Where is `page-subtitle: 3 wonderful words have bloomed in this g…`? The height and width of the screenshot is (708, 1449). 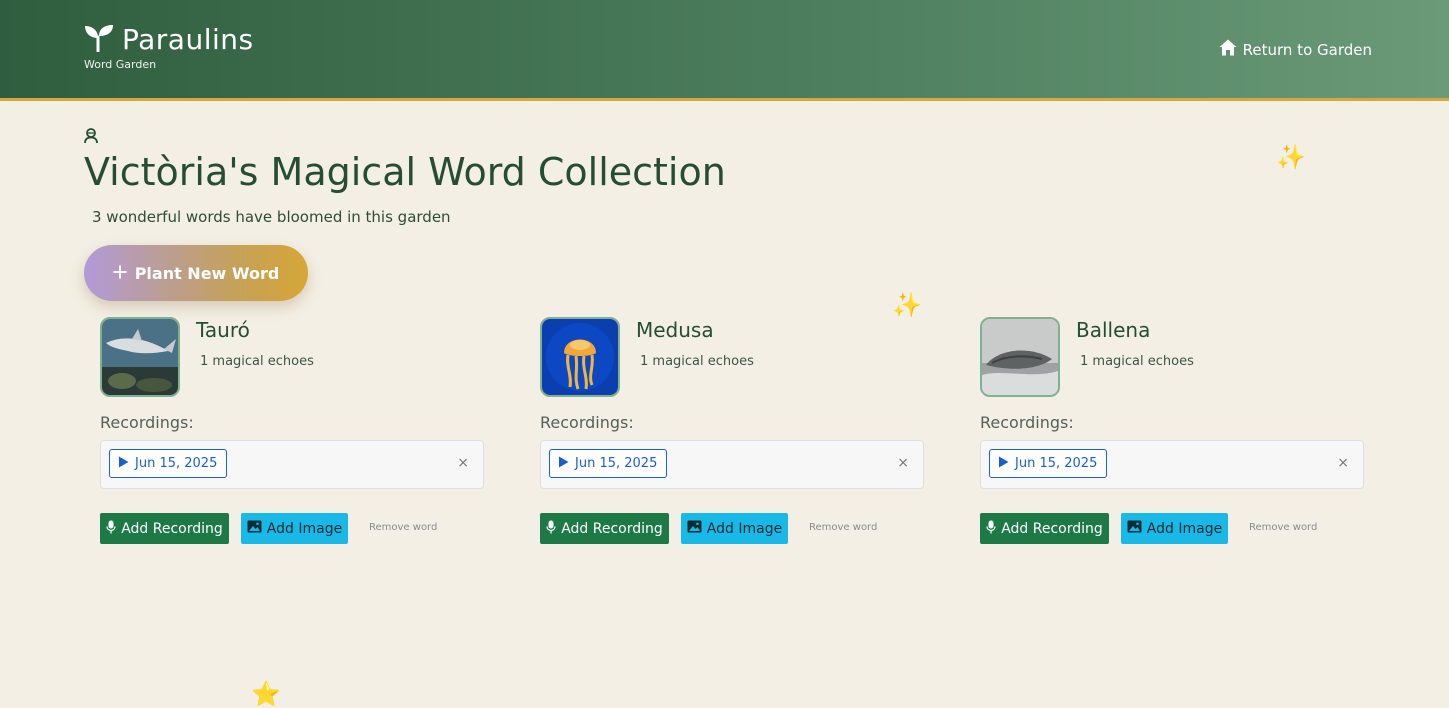 page-subtitle: 3 wonderful words have bloomed in this g… is located at coordinates (271, 217).